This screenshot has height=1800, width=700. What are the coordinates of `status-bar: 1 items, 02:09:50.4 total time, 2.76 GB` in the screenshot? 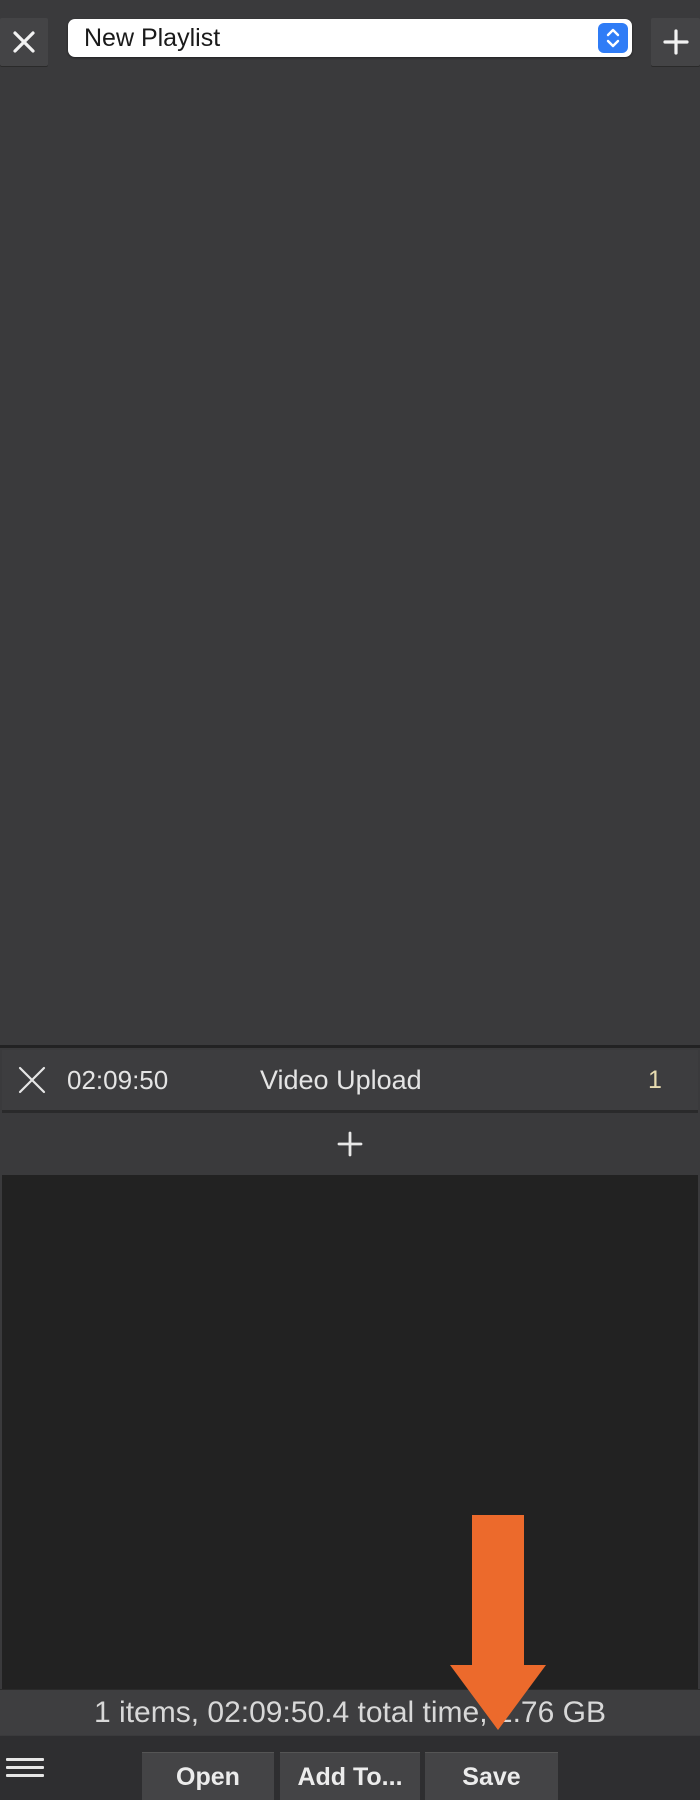 It's located at (350, 1712).